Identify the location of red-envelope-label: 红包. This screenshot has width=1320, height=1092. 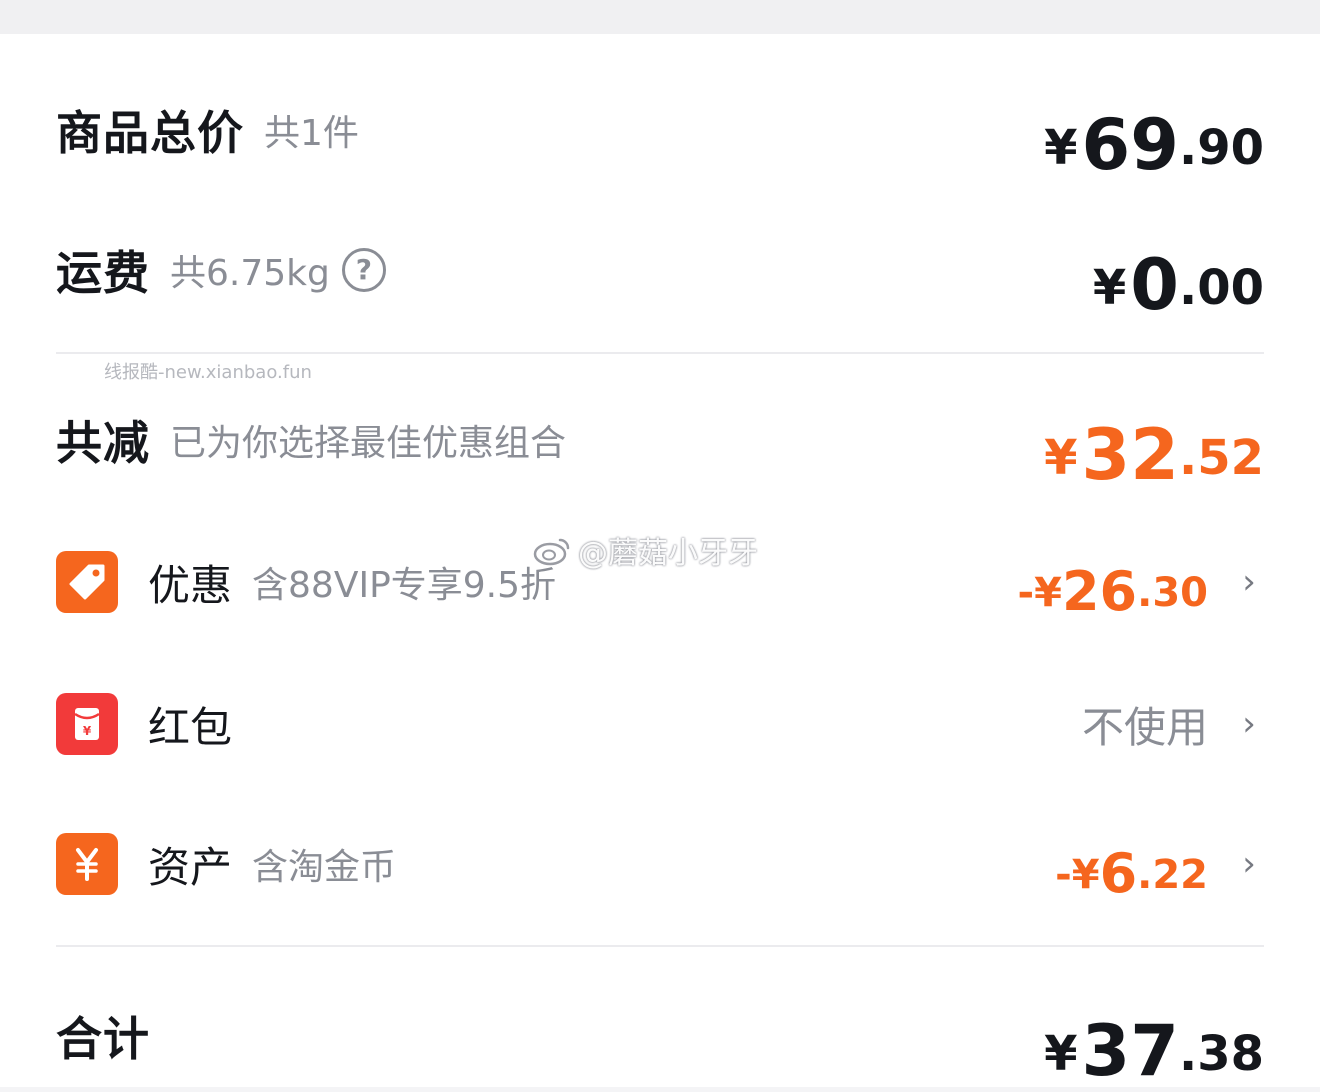
(190, 727).